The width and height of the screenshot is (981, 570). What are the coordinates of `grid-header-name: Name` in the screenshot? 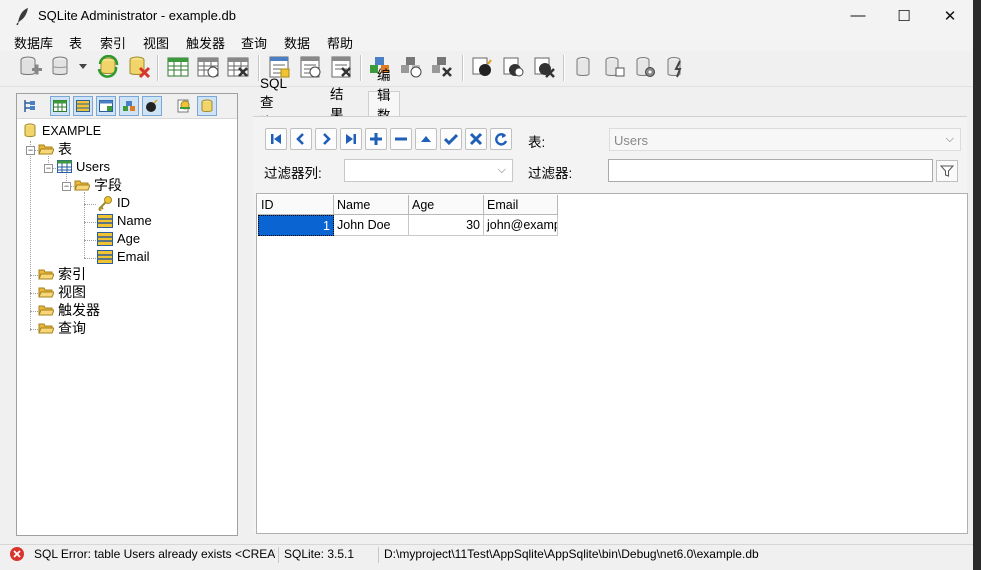 It's located at (371, 205).